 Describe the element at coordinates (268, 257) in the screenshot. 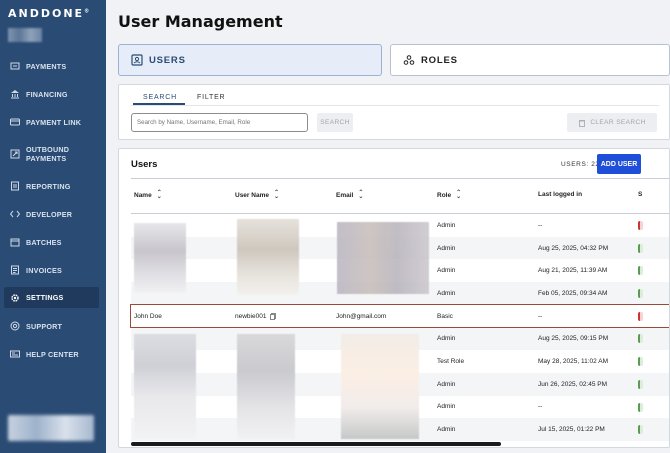

I see `redacted-usernames-top` at that location.